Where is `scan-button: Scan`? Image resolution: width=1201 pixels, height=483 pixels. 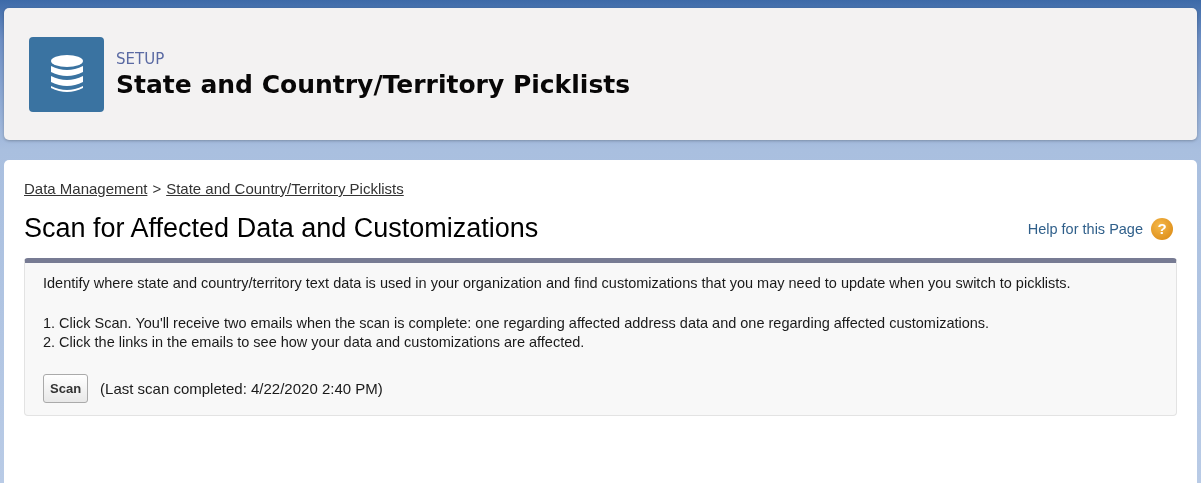
scan-button: Scan is located at coordinates (66, 388).